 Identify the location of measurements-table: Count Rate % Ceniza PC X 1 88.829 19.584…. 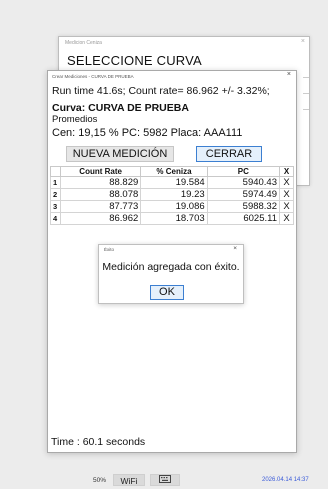
(172, 195).